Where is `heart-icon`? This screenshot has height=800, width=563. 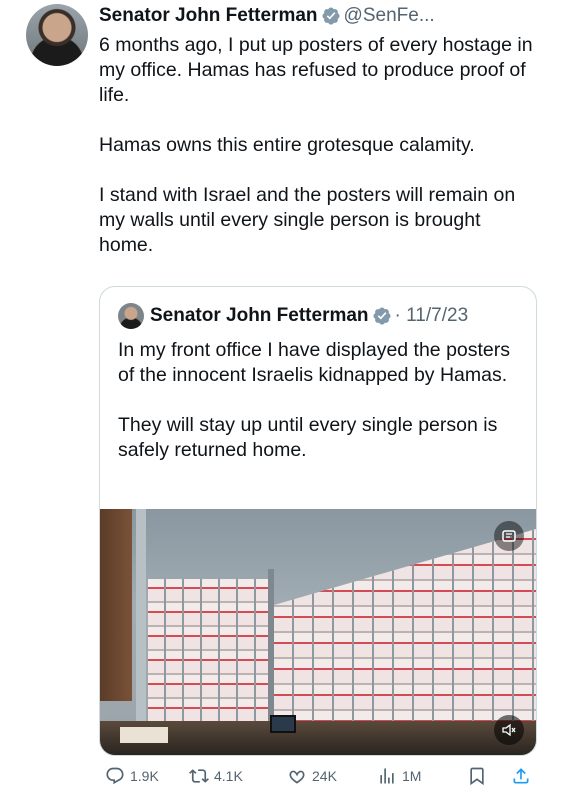
heart-icon is located at coordinates (297, 777).